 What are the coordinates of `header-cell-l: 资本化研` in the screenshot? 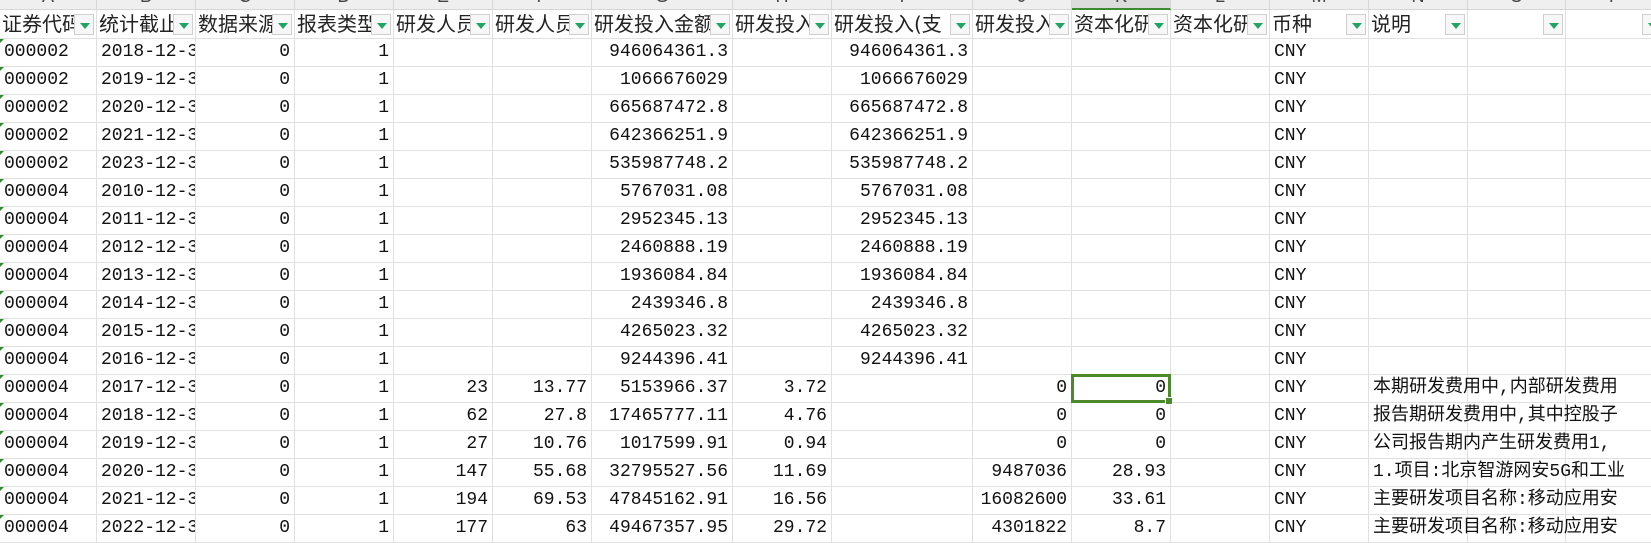 It's located at (1220, 24).